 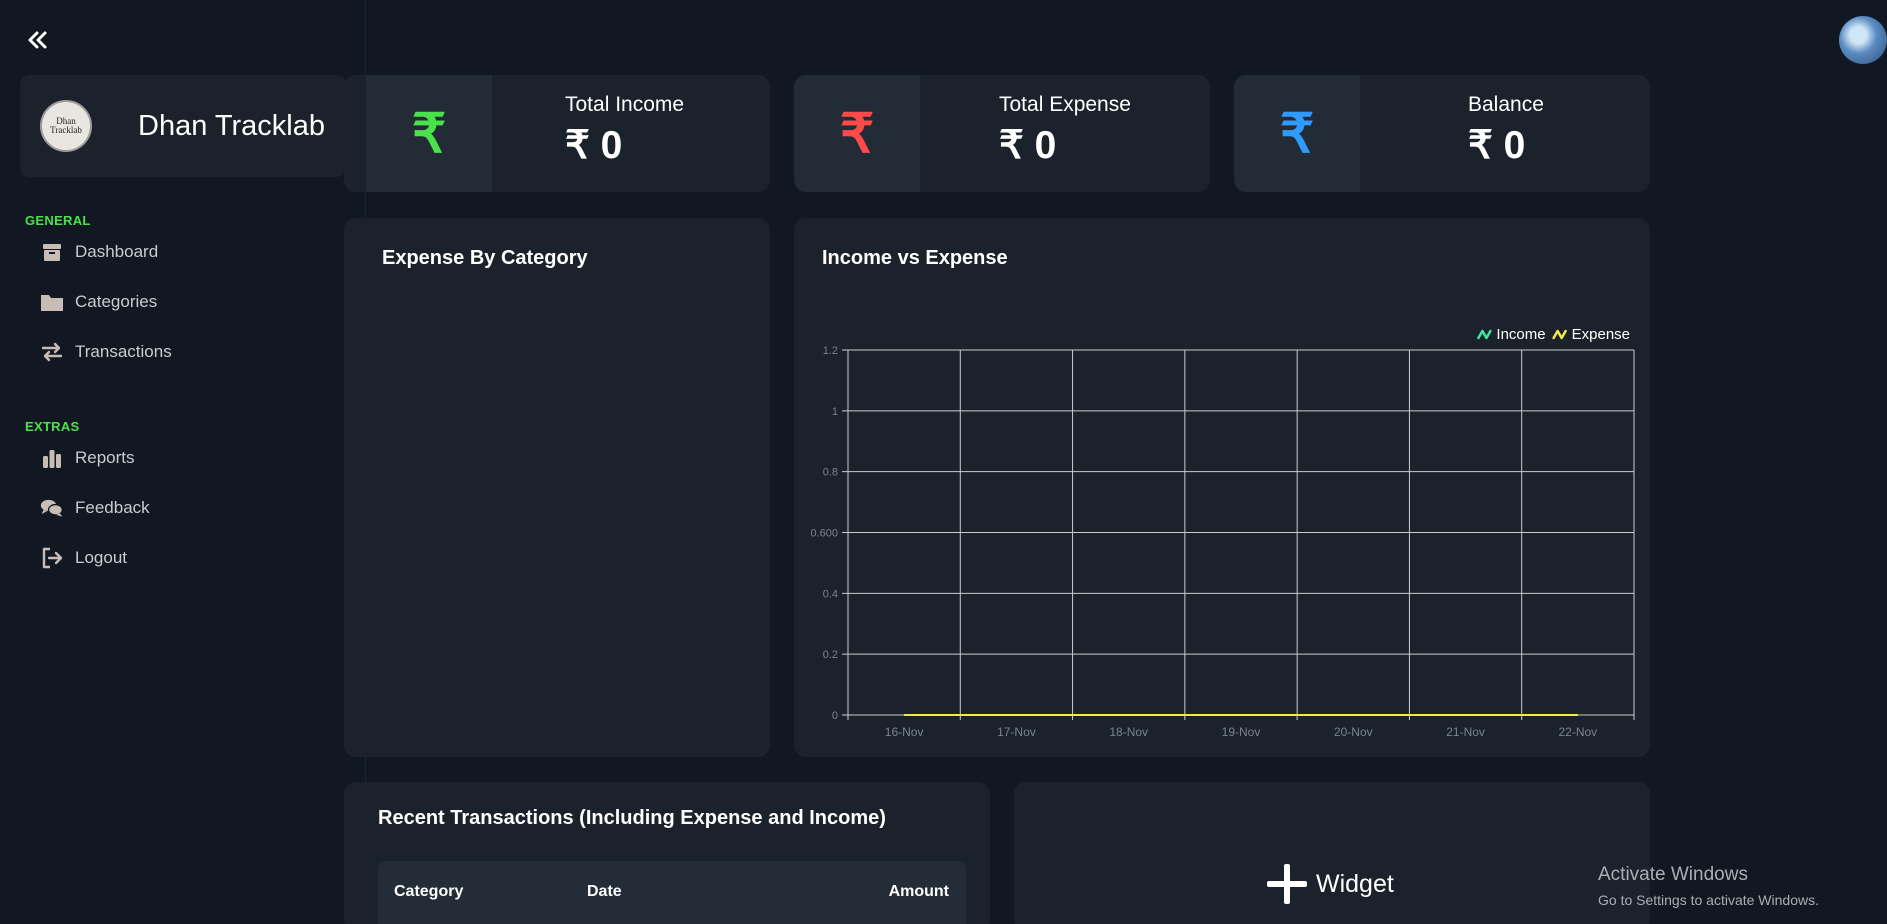 I want to click on expense-by-category-panel: Expense By Category, so click(x=557, y=487).